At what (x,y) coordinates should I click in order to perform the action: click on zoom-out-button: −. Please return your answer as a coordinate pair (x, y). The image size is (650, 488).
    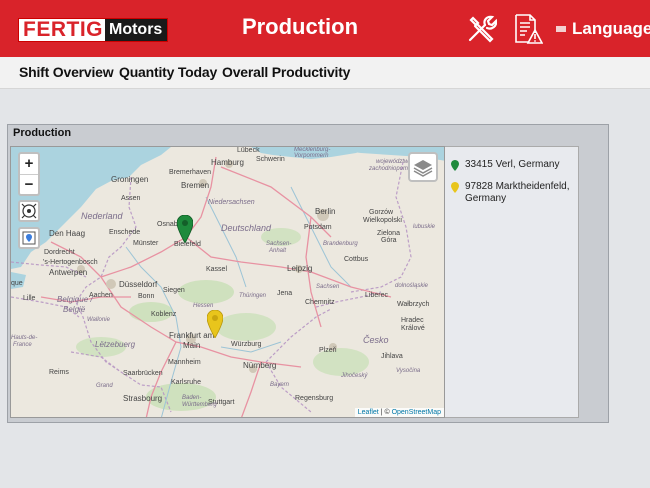
    Looking at the image, I should click on (29, 184).